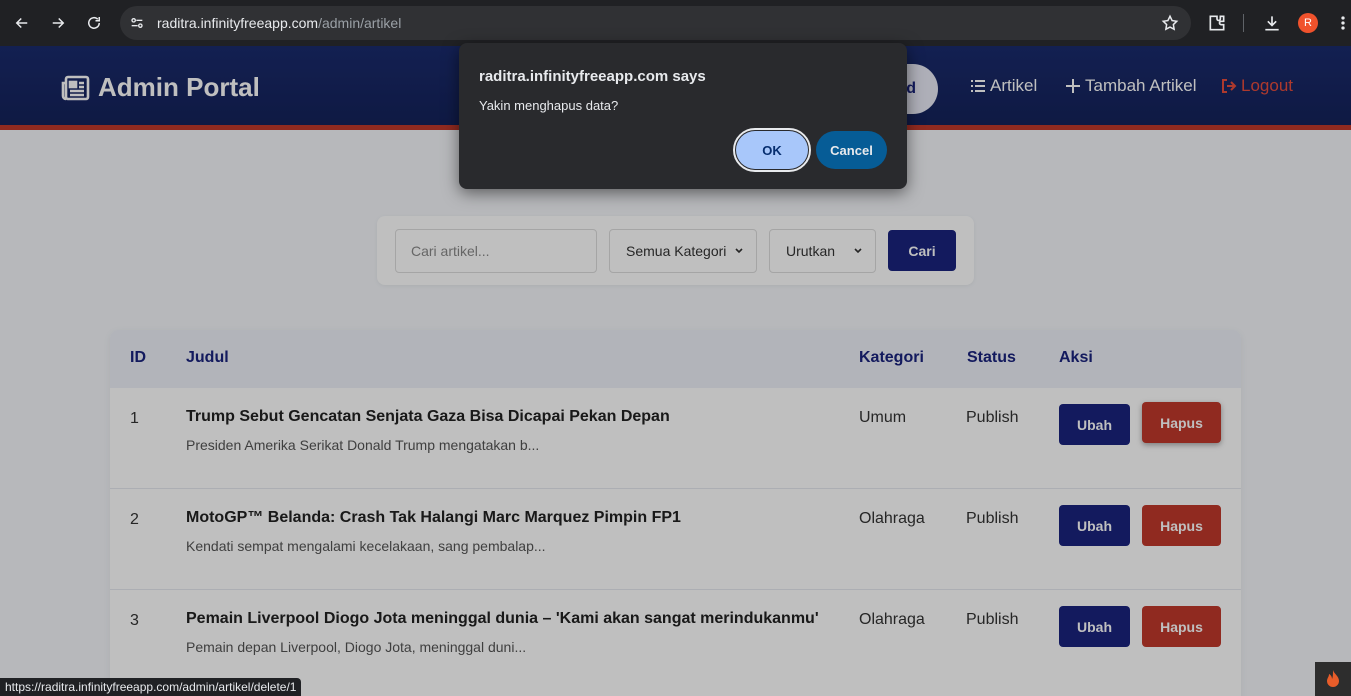 The image size is (1351, 696). What do you see at coordinates (1217, 23) in the screenshot?
I see `extensions-icon` at bounding box center [1217, 23].